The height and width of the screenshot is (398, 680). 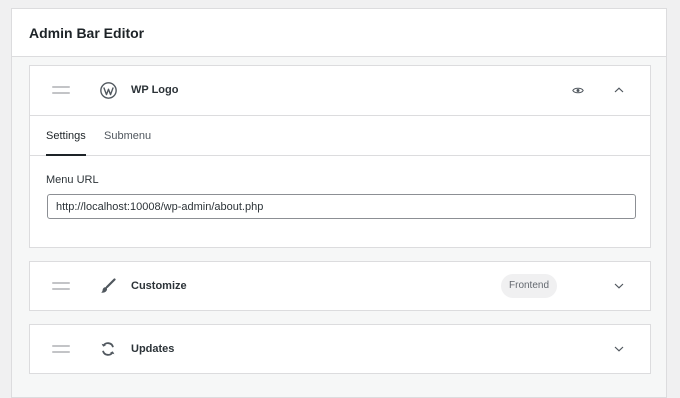 I want to click on menu-url-label: Menu URL, so click(x=72, y=180).